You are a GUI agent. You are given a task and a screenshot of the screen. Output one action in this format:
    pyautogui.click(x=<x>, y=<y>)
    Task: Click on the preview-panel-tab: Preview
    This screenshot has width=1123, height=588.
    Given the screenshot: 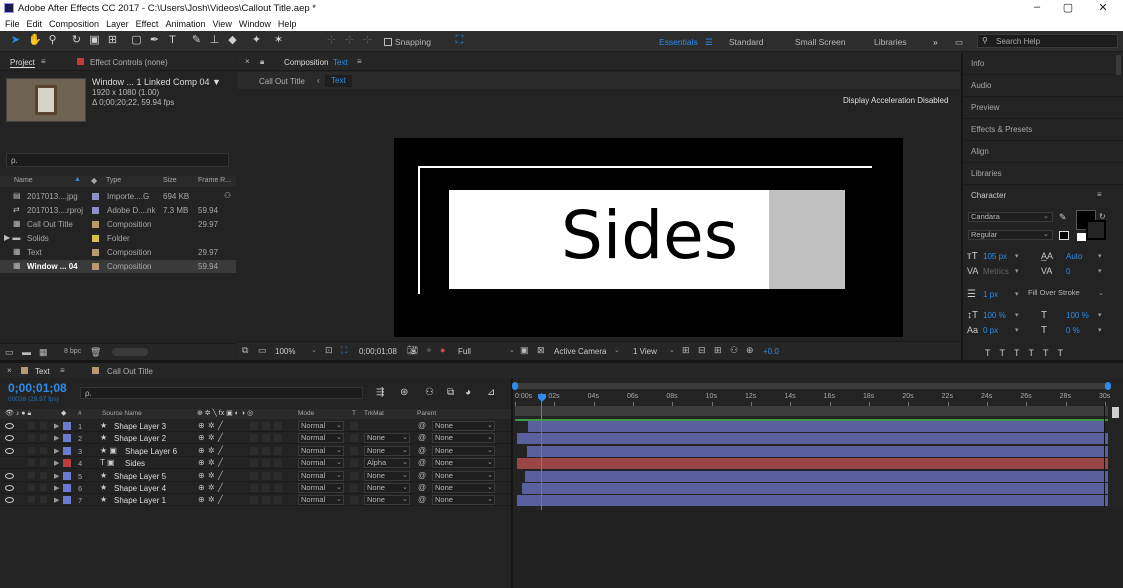 What is the action you would take?
    pyautogui.click(x=1043, y=108)
    